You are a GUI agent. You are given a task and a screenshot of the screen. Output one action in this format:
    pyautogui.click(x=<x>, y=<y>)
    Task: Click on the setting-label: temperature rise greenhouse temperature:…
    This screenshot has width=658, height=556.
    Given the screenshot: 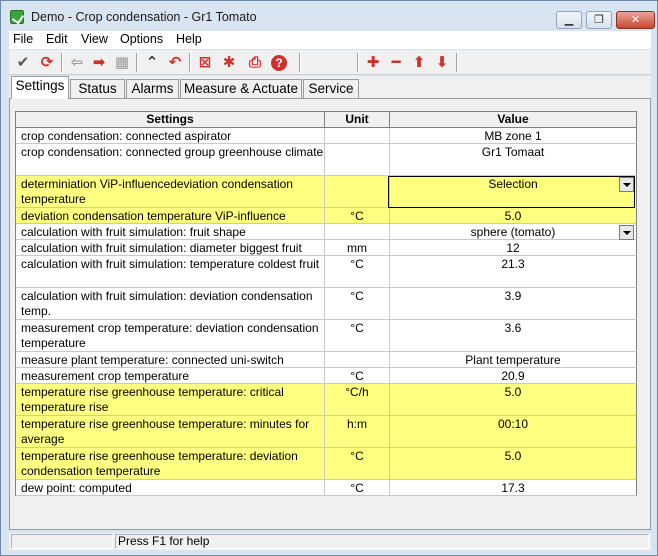 What is the action you would take?
    pyautogui.click(x=170, y=399)
    